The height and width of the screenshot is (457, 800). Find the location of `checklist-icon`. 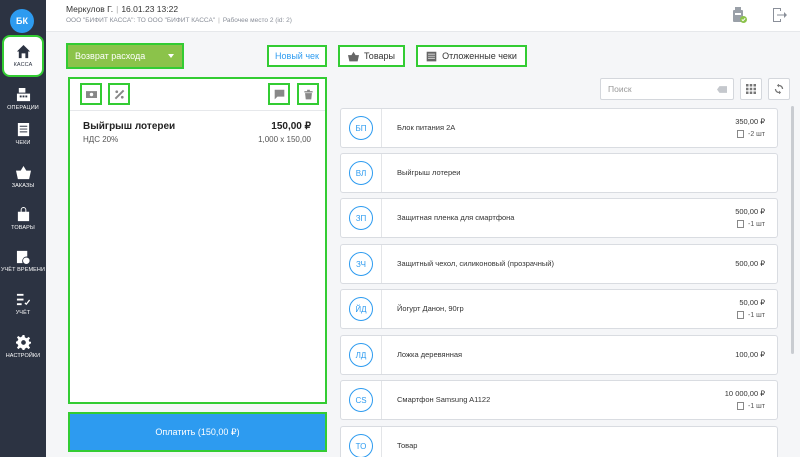

checklist-icon is located at coordinates (23, 299).